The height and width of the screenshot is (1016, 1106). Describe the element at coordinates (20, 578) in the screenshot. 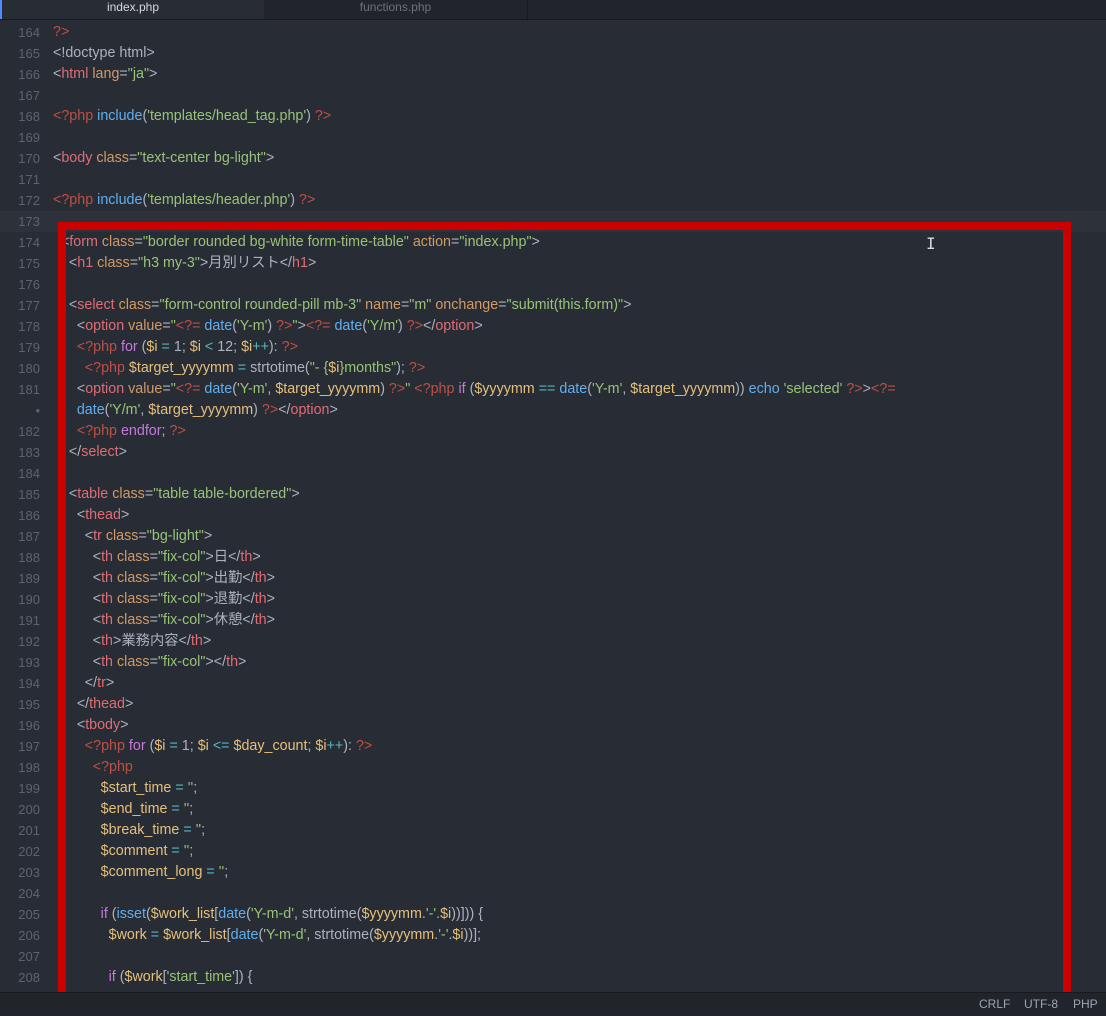

I see `line-number: 189` at that location.